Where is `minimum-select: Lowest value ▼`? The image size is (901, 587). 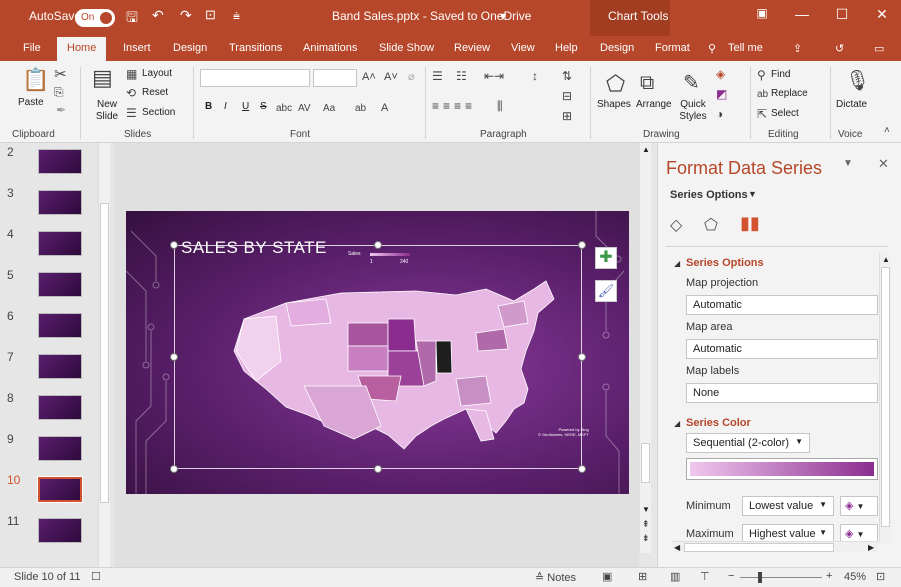 minimum-select: Lowest value ▼ is located at coordinates (788, 506).